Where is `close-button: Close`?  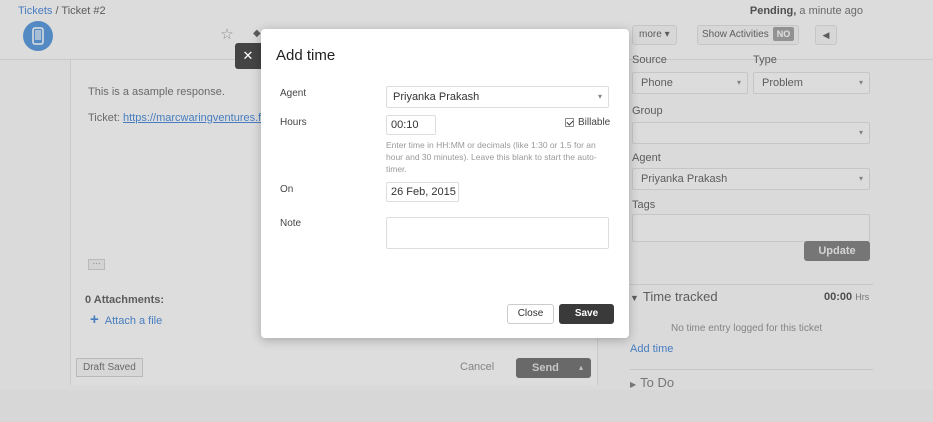 close-button: Close is located at coordinates (530, 314).